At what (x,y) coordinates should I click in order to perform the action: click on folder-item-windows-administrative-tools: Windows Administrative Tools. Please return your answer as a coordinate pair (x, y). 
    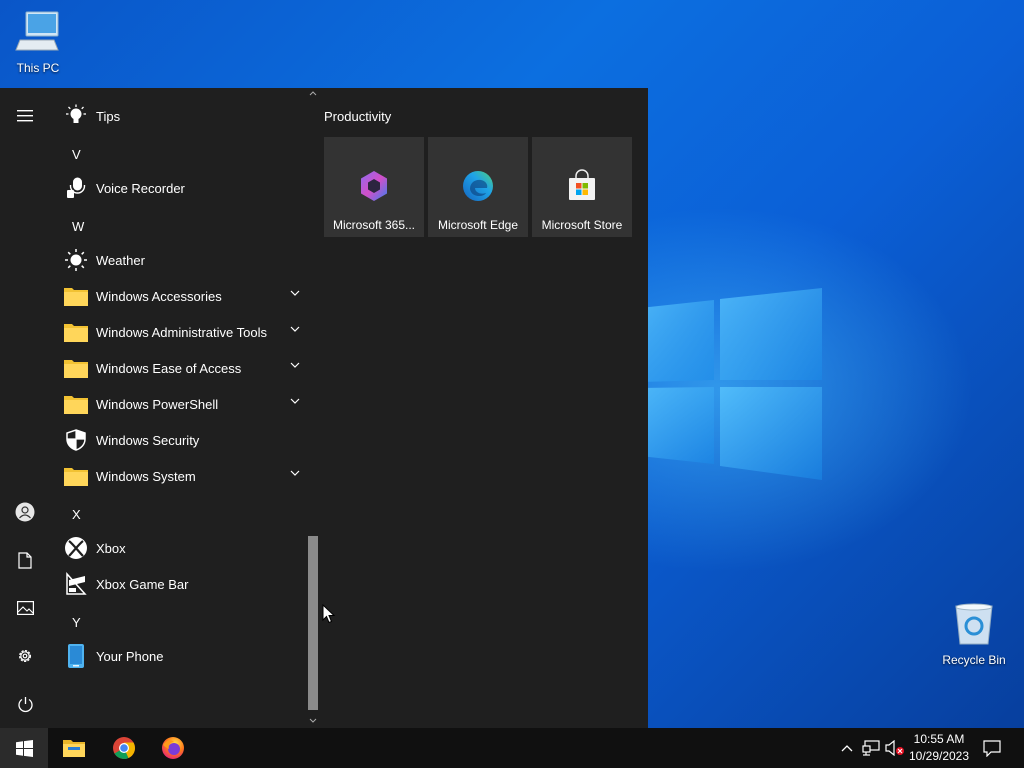
    Looking at the image, I should click on (178, 332).